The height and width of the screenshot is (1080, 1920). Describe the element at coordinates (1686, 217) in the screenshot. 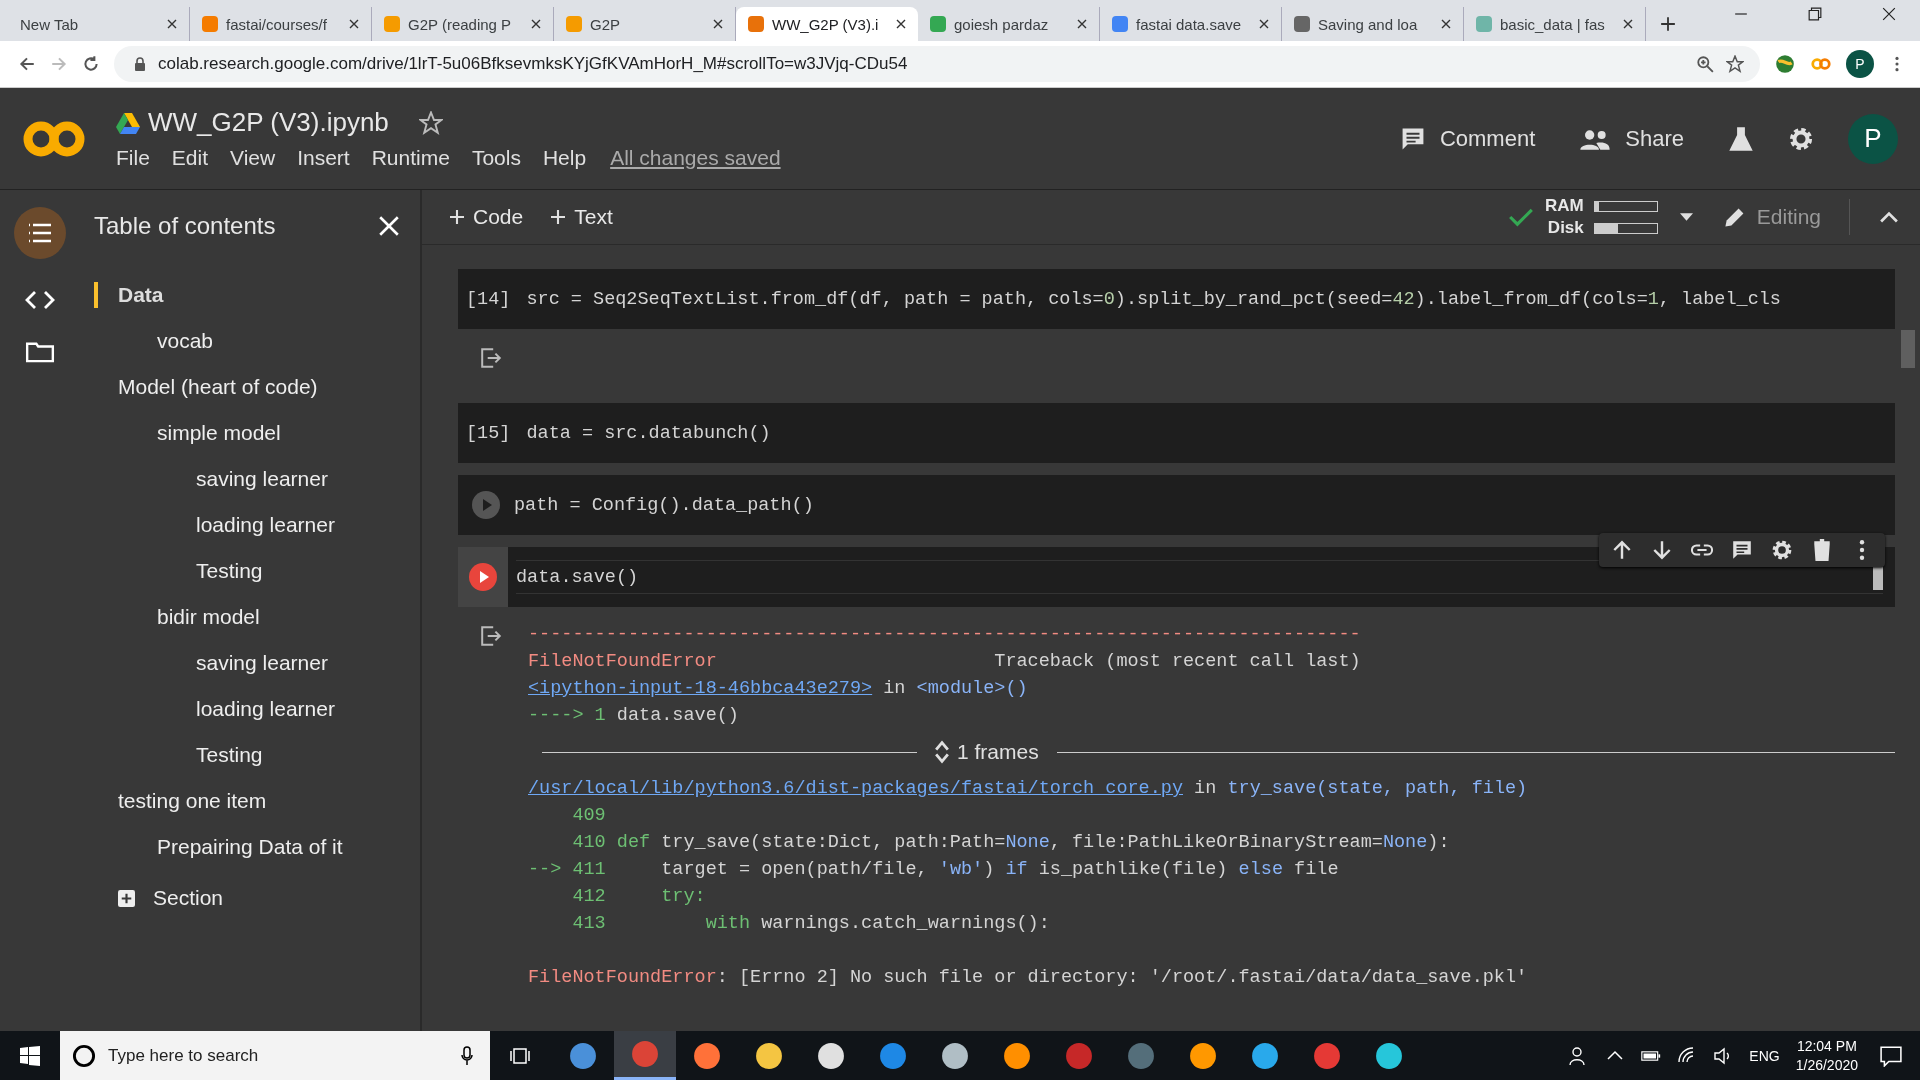

I see `caret-icon` at that location.